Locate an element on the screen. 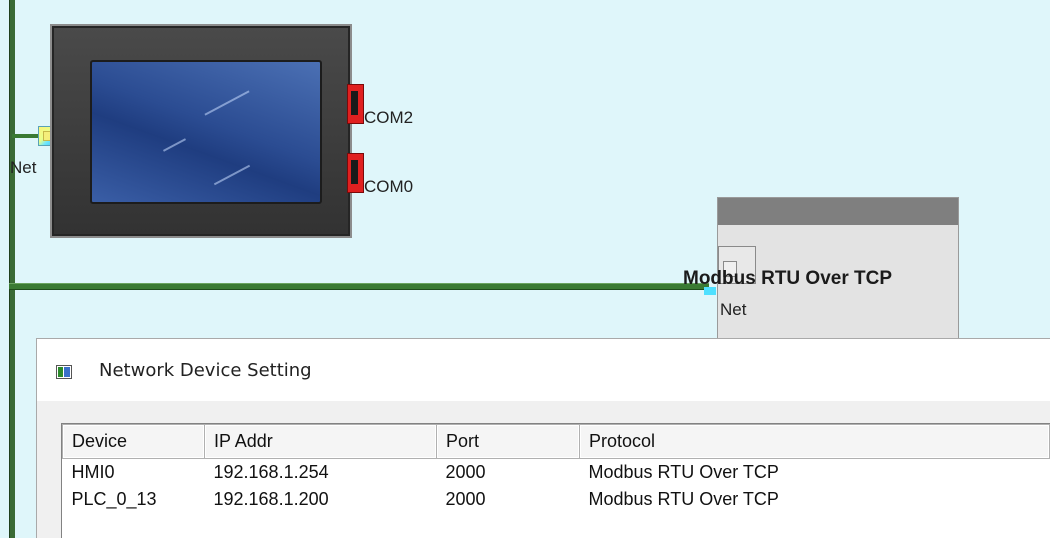 The width and height of the screenshot is (1050, 538). column-header-ip-addr: IP Addr is located at coordinates (320, 441).